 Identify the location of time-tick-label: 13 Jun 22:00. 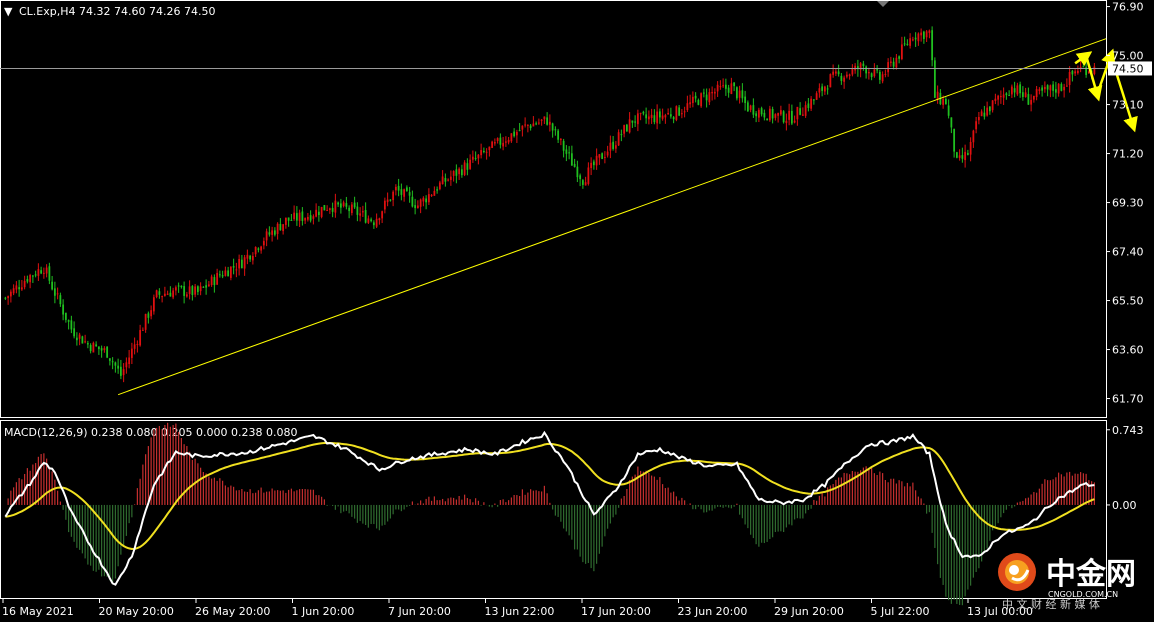
(520, 611).